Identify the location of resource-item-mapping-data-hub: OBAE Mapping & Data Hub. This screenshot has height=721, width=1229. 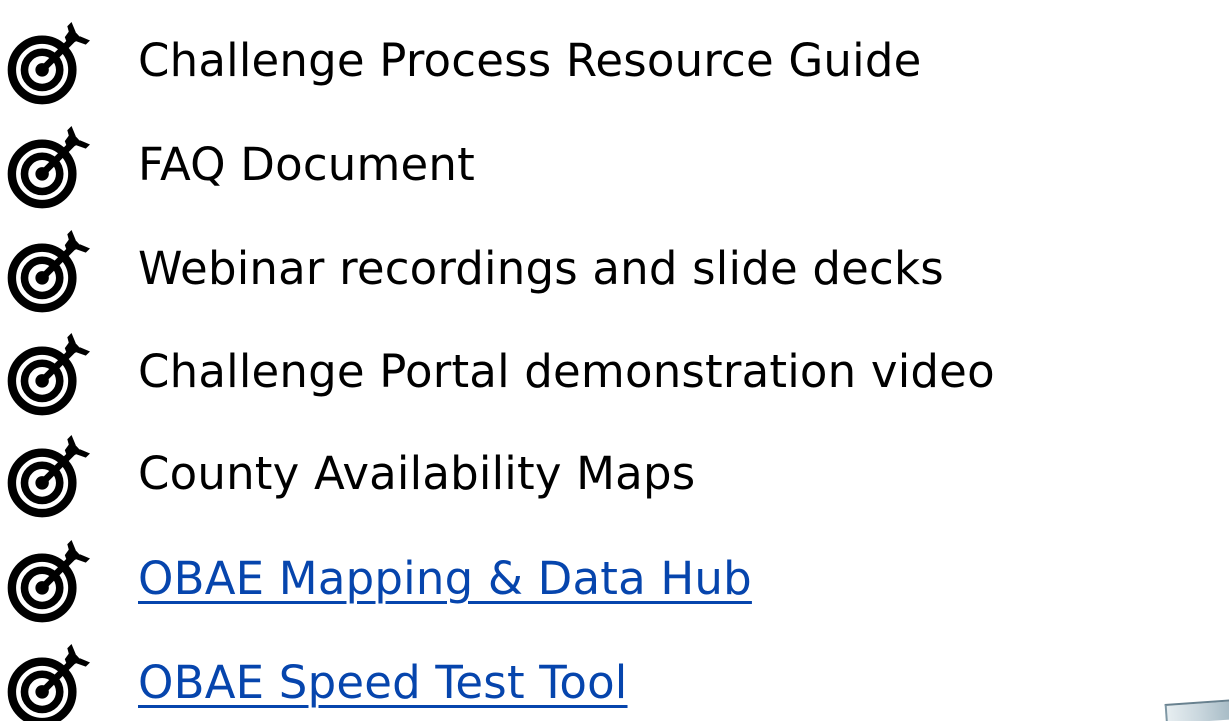
(614, 576).